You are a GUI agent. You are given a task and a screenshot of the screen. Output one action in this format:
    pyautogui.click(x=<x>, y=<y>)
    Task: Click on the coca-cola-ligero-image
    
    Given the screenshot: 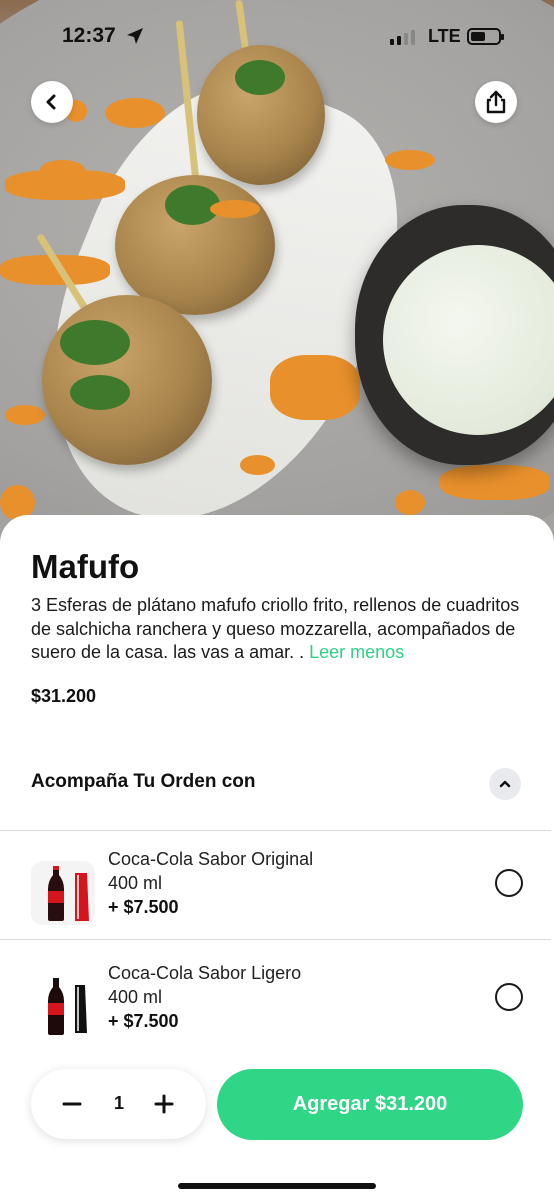 What is the action you would take?
    pyautogui.click(x=63, y=1007)
    